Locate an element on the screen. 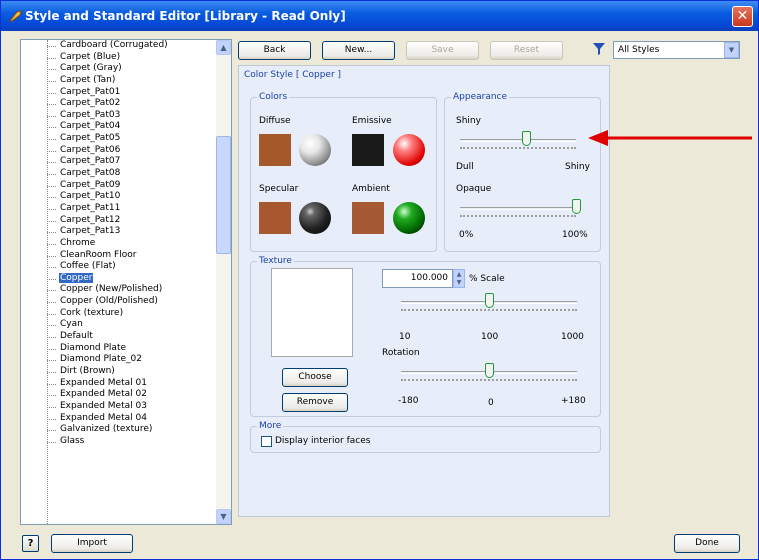 This screenshot has width=759, height=560. done-button: Done is located at coordinates (707, 543).